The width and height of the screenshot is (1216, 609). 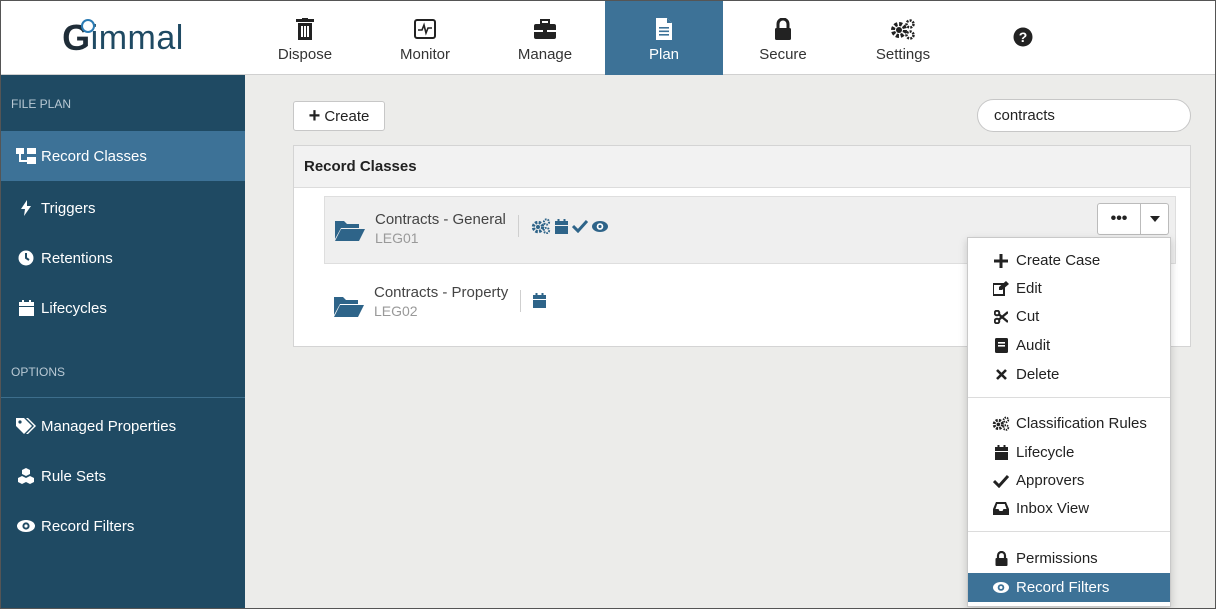 I want to click on menu-item-audit: Audit, so click(x=1069, y=345).